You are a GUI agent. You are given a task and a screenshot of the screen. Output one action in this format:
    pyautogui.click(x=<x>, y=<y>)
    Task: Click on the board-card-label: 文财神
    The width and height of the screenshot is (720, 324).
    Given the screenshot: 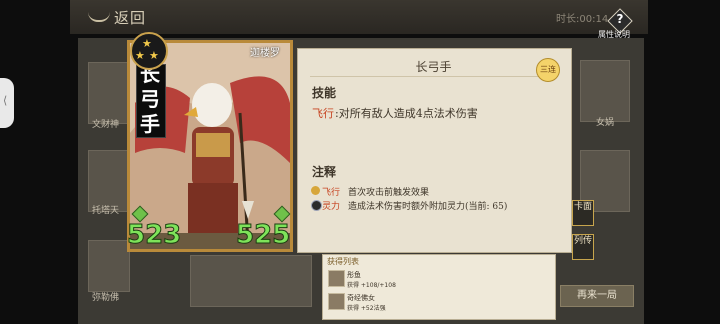 What is the action you would take?
    pyautogui.click(x=106, y=125)
    